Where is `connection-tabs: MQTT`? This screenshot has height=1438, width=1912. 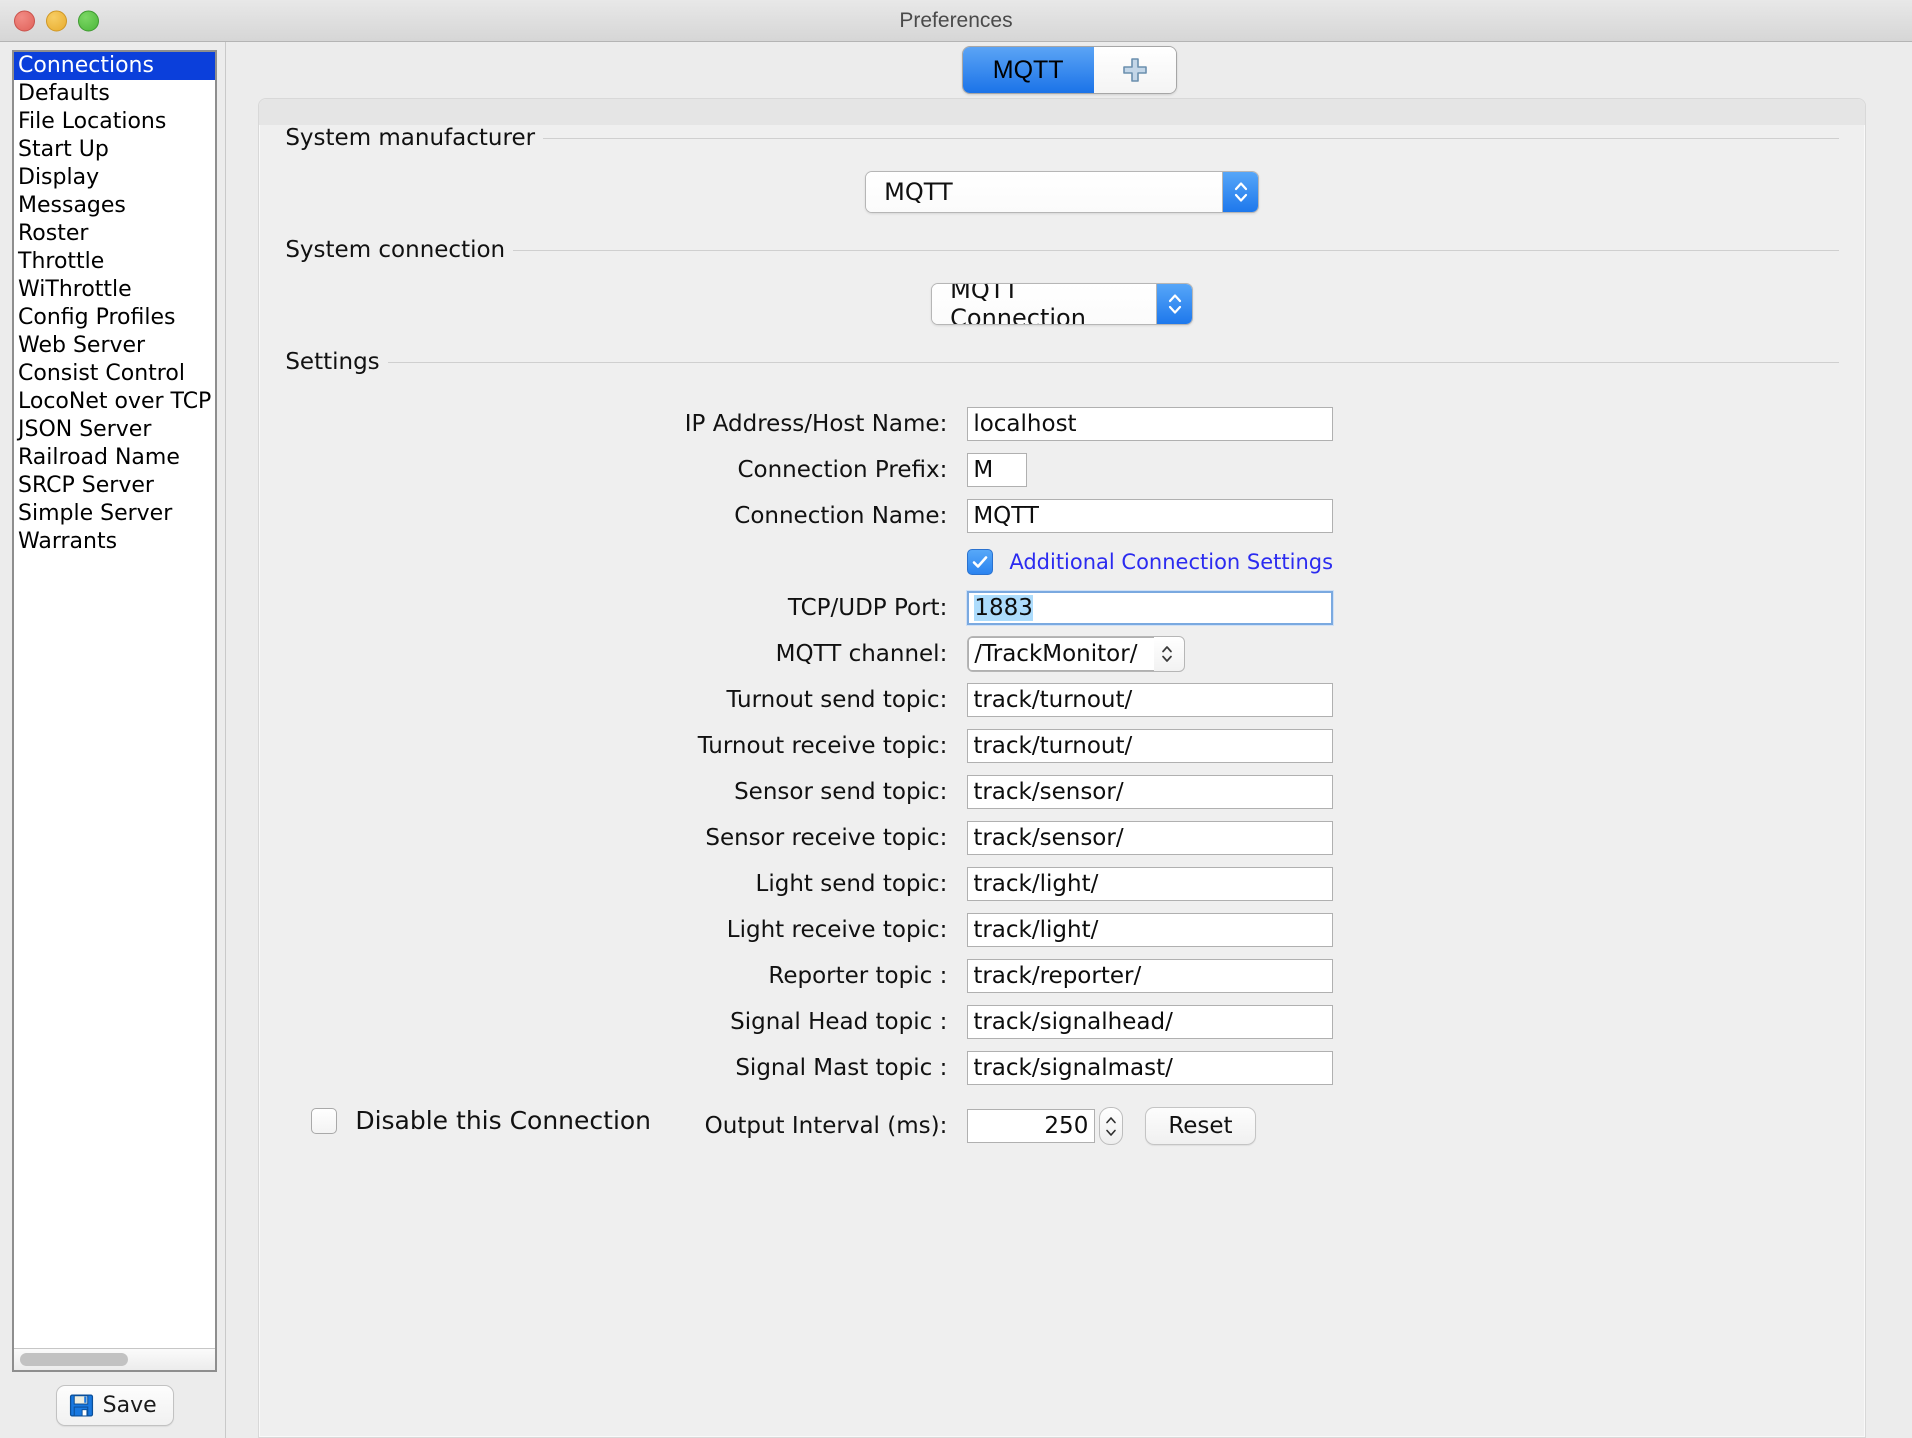
connection-tabs: MQTT is located at coordinates (1069, 70).